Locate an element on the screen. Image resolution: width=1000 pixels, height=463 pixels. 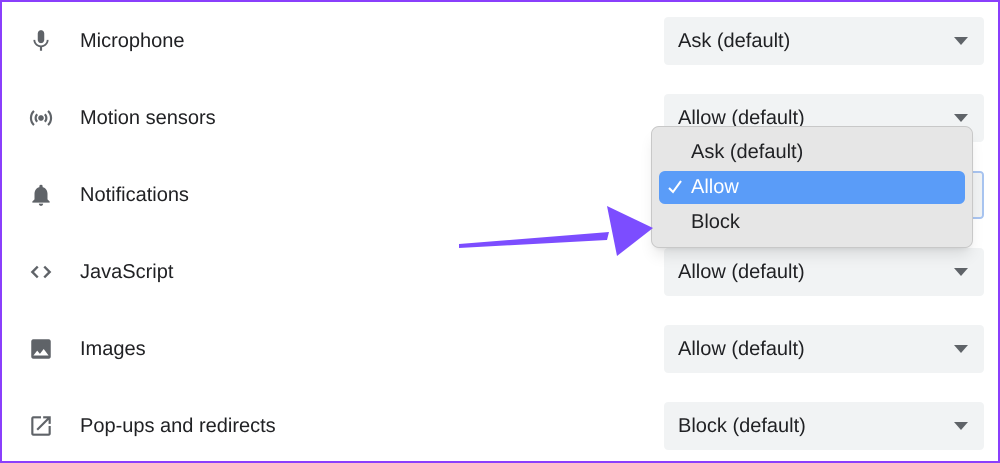
permission-dropdown: Ask (default) is located at coordinates (824, 40).